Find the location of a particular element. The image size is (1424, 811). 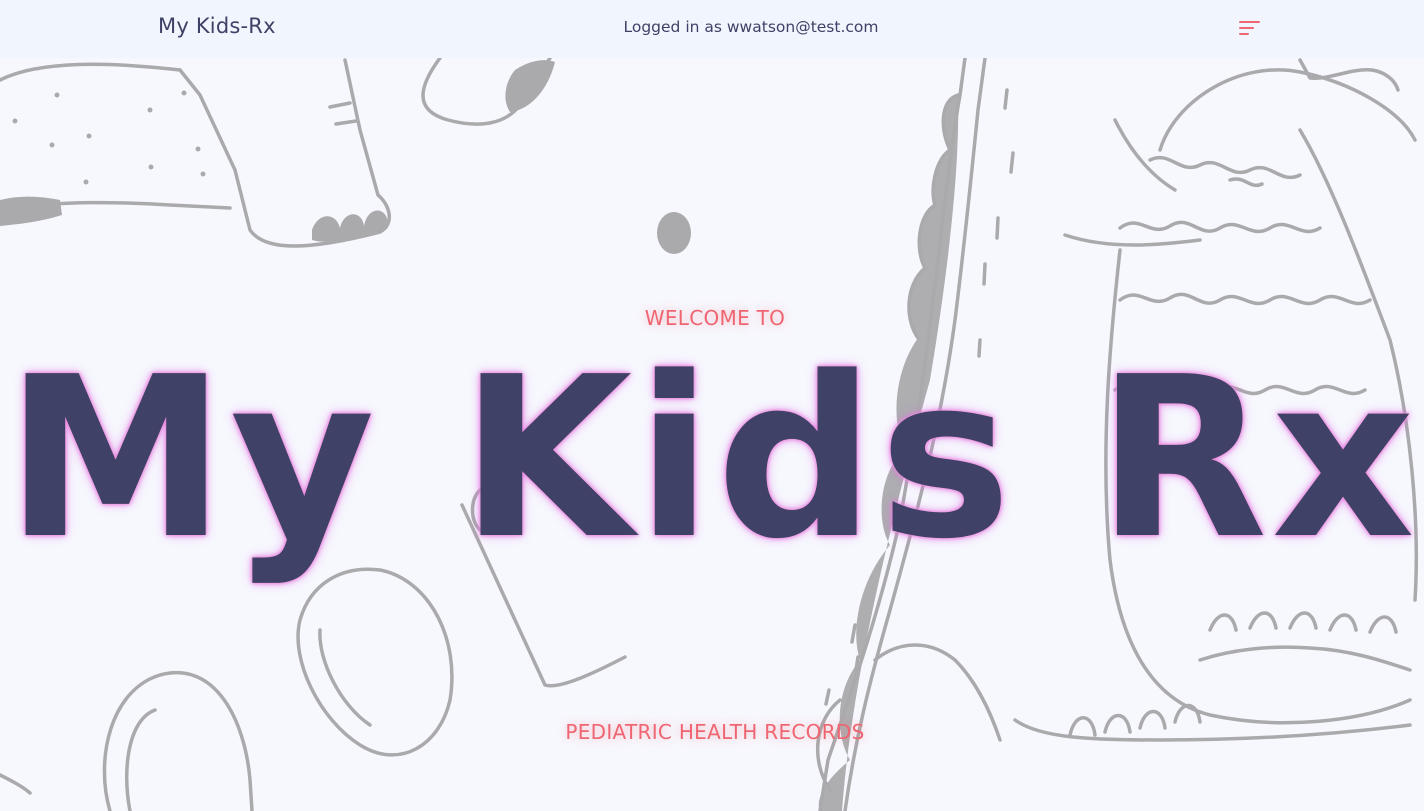

menu-button is located at coordinates (1249, 29).